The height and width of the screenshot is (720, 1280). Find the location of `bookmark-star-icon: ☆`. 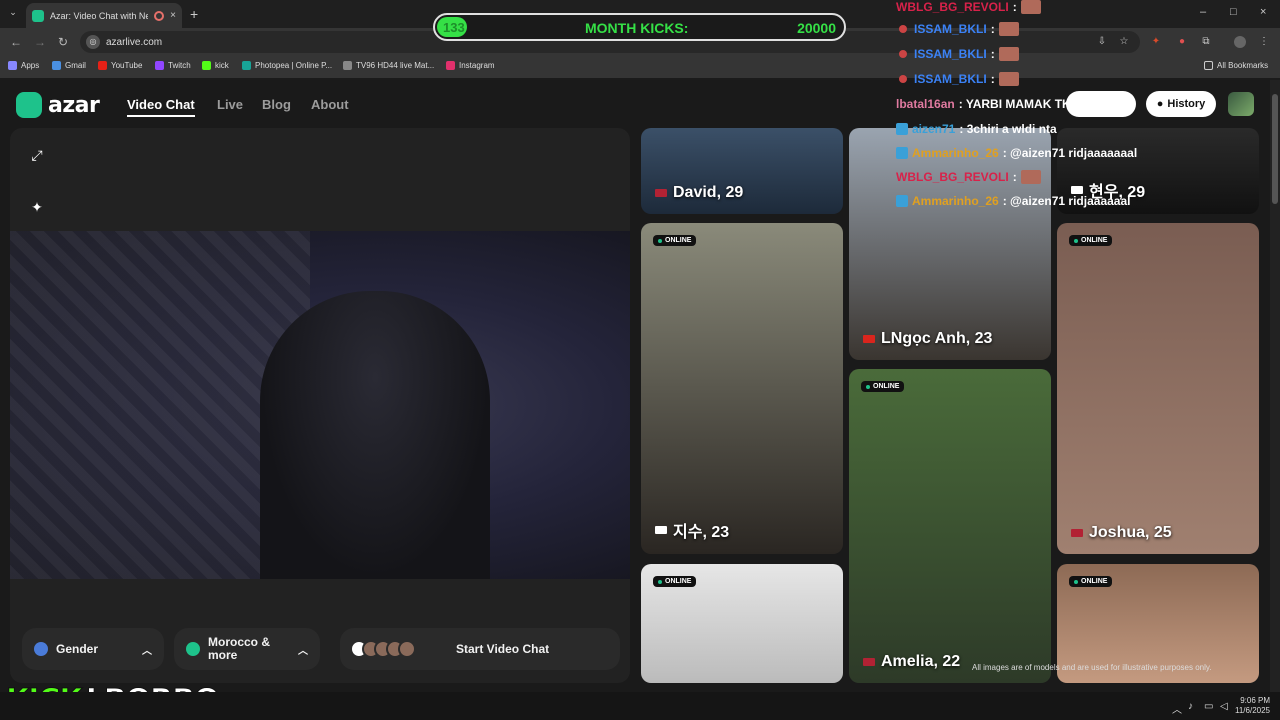

bookmark-star-icon: ☆ is located at coordinates (1124, 42).